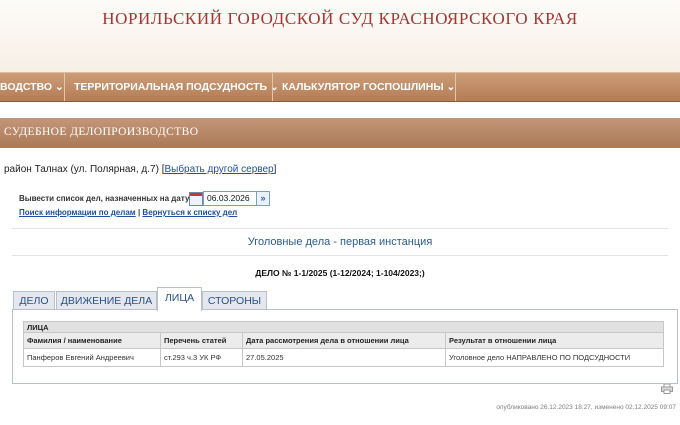  I want to click on column-header: Перечень статей, so click(201, 340).